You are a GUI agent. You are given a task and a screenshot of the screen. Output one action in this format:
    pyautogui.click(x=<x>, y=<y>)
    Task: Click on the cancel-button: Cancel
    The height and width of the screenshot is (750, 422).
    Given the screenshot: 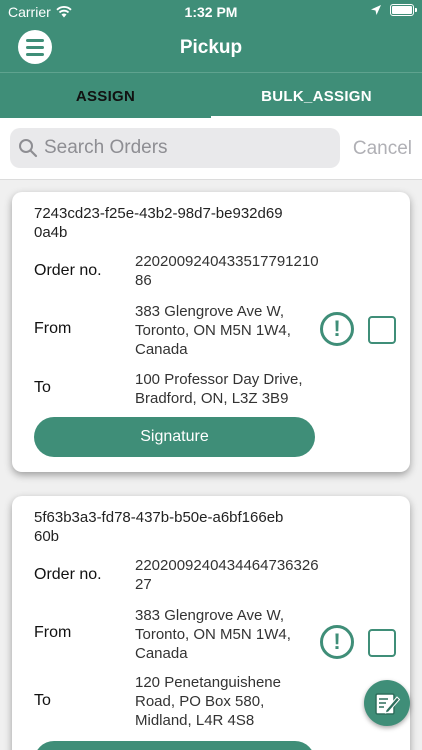 What is the action you would take?
    pyautogui.click(x=382, y=149)
    